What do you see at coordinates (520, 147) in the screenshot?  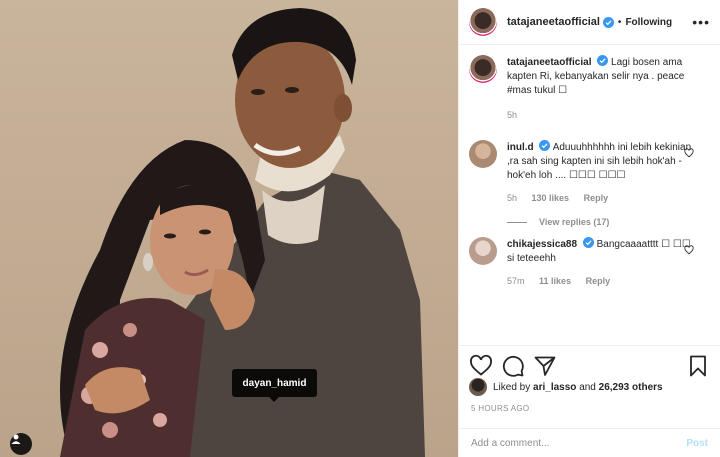 I see `comment-username: inul.d` at bounding box center [520, 147].